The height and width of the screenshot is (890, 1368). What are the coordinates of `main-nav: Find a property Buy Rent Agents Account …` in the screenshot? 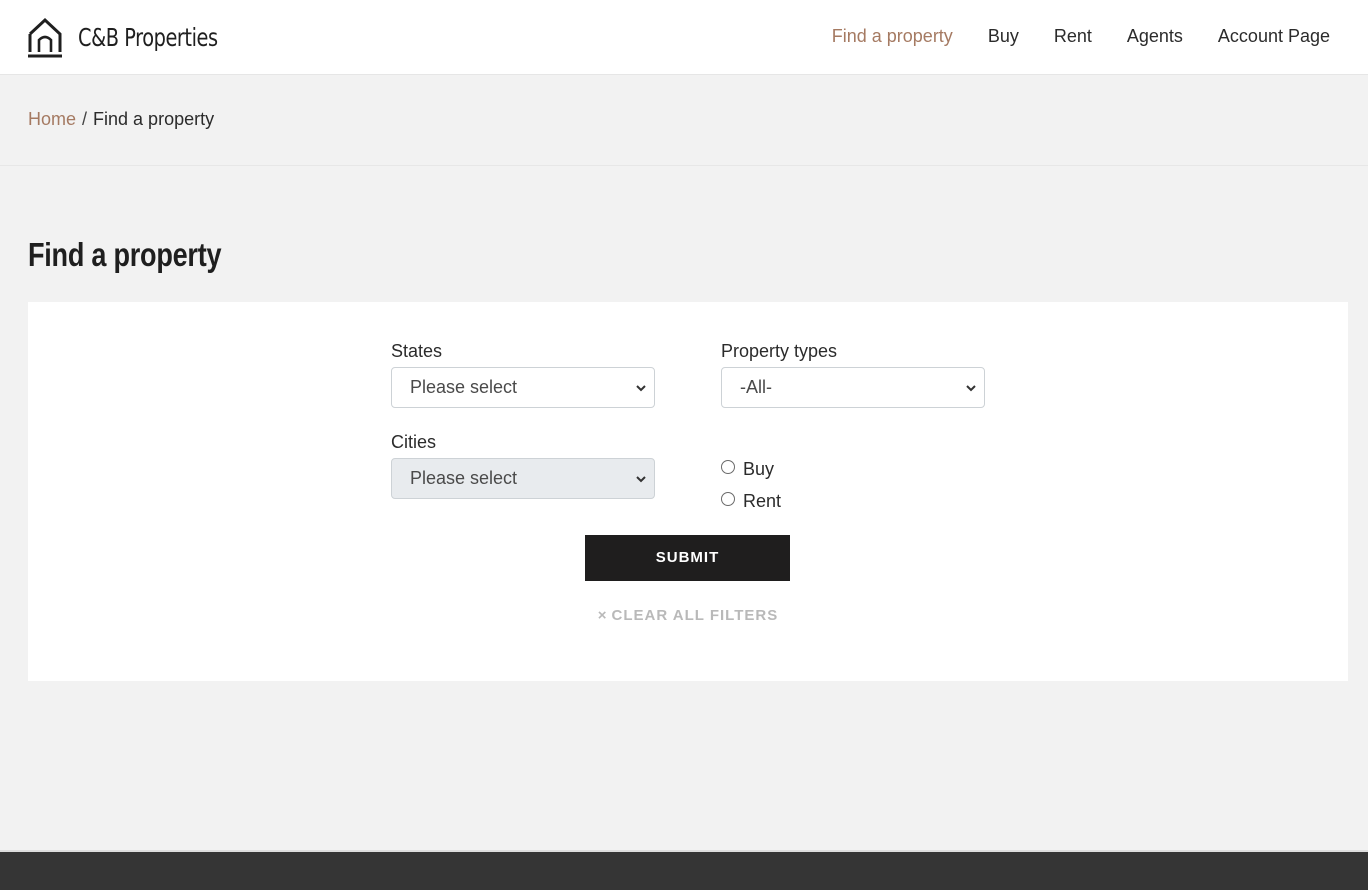 It's located at (1063, 36).